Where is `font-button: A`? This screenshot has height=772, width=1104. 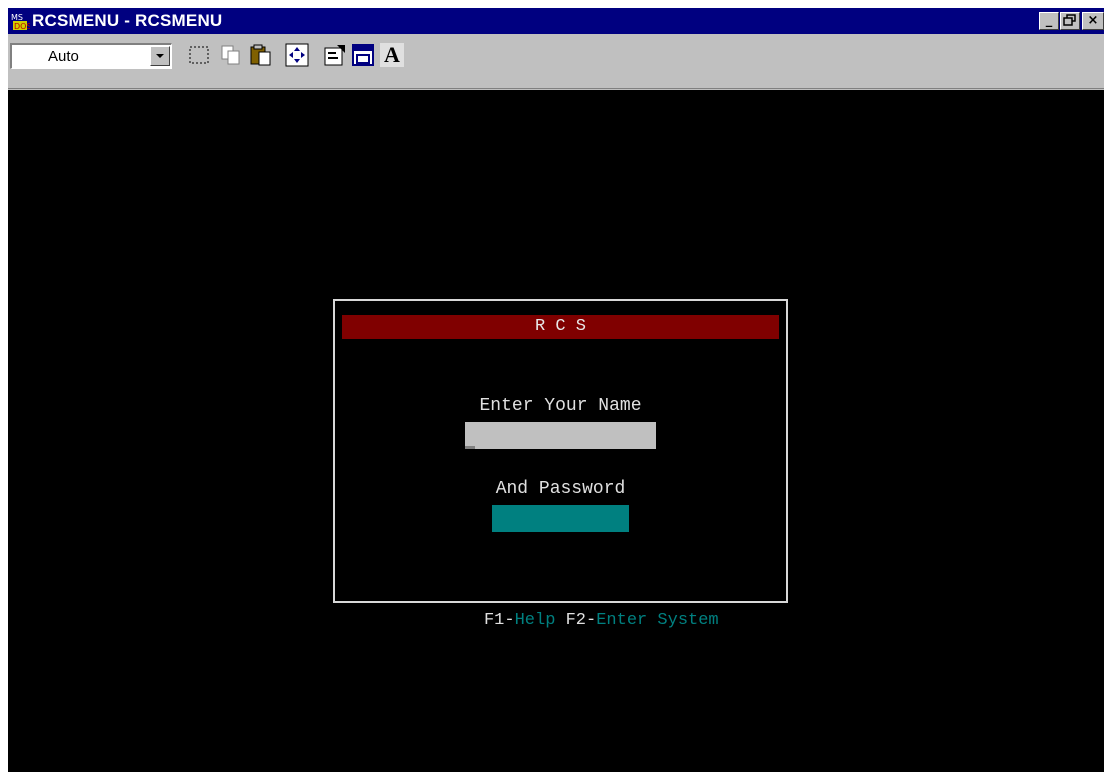
font-button: A is located at coordinates (392, 55).